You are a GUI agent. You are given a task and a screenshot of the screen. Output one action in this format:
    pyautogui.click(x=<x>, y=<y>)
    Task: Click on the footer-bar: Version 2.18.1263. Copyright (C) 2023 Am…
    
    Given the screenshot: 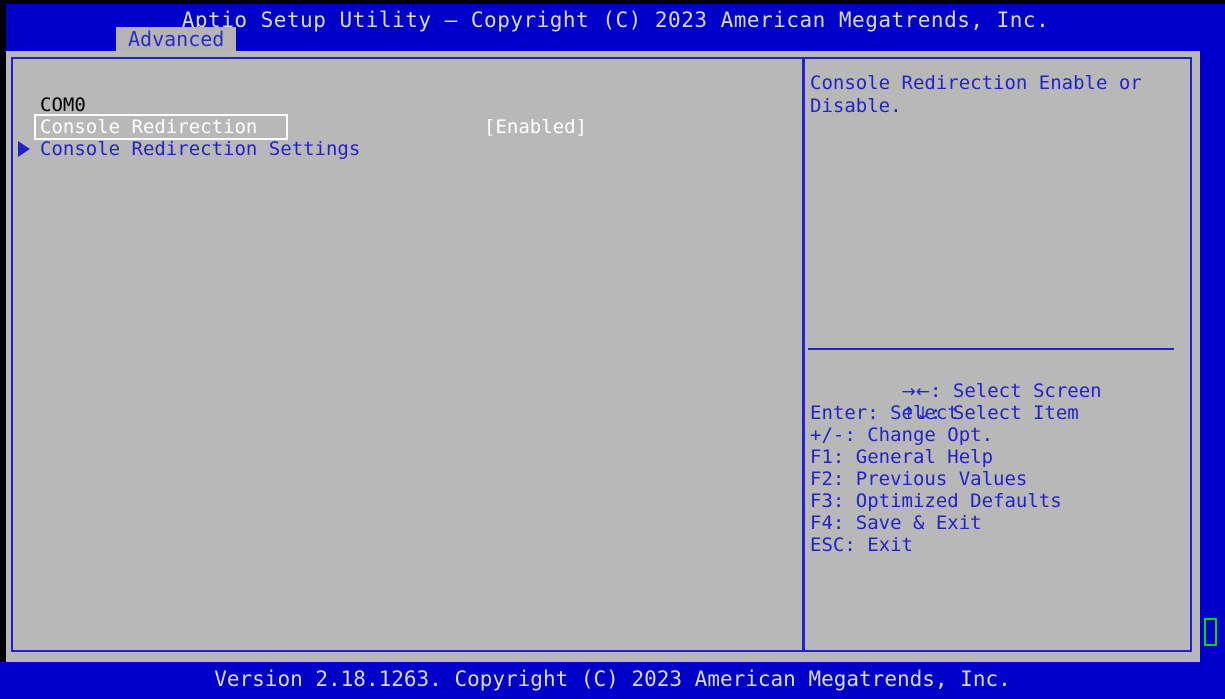 What is the action you would take?
    pyautogui.click(x=612, y=680)
    